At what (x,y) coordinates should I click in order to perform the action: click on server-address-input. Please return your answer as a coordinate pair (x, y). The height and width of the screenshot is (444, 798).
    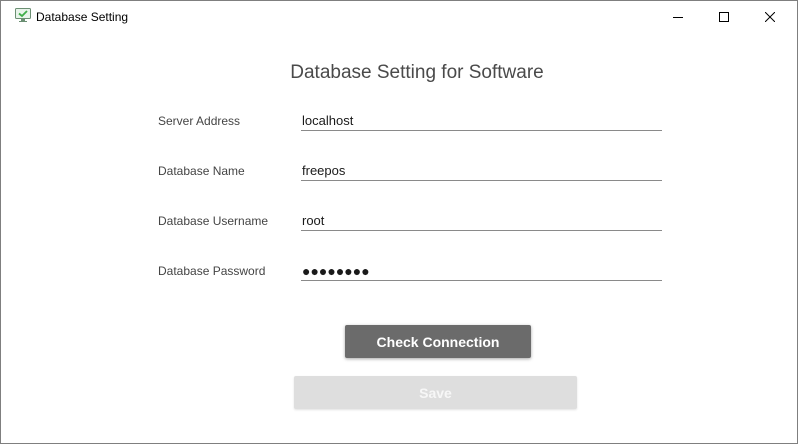
    Looking at the image, I should click on (481, 121).